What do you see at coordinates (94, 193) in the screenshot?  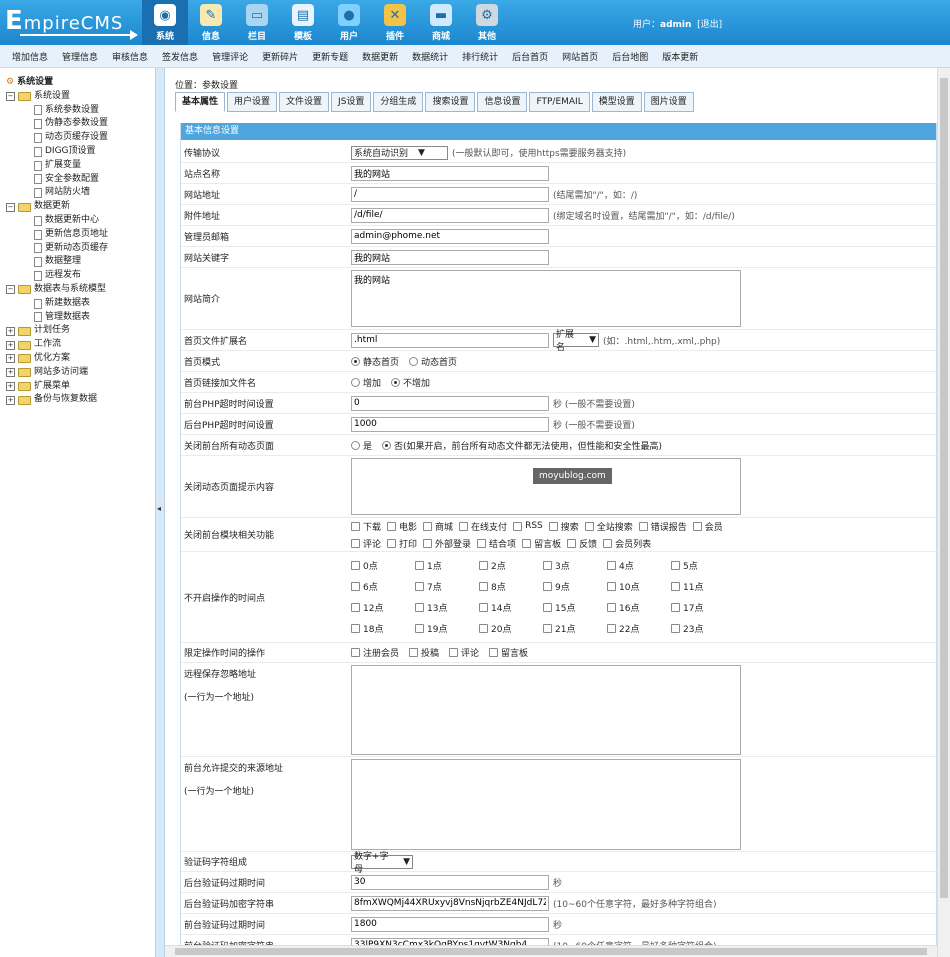 I see `tree-item: 网站防火墙` at bounding box center [94, 193].